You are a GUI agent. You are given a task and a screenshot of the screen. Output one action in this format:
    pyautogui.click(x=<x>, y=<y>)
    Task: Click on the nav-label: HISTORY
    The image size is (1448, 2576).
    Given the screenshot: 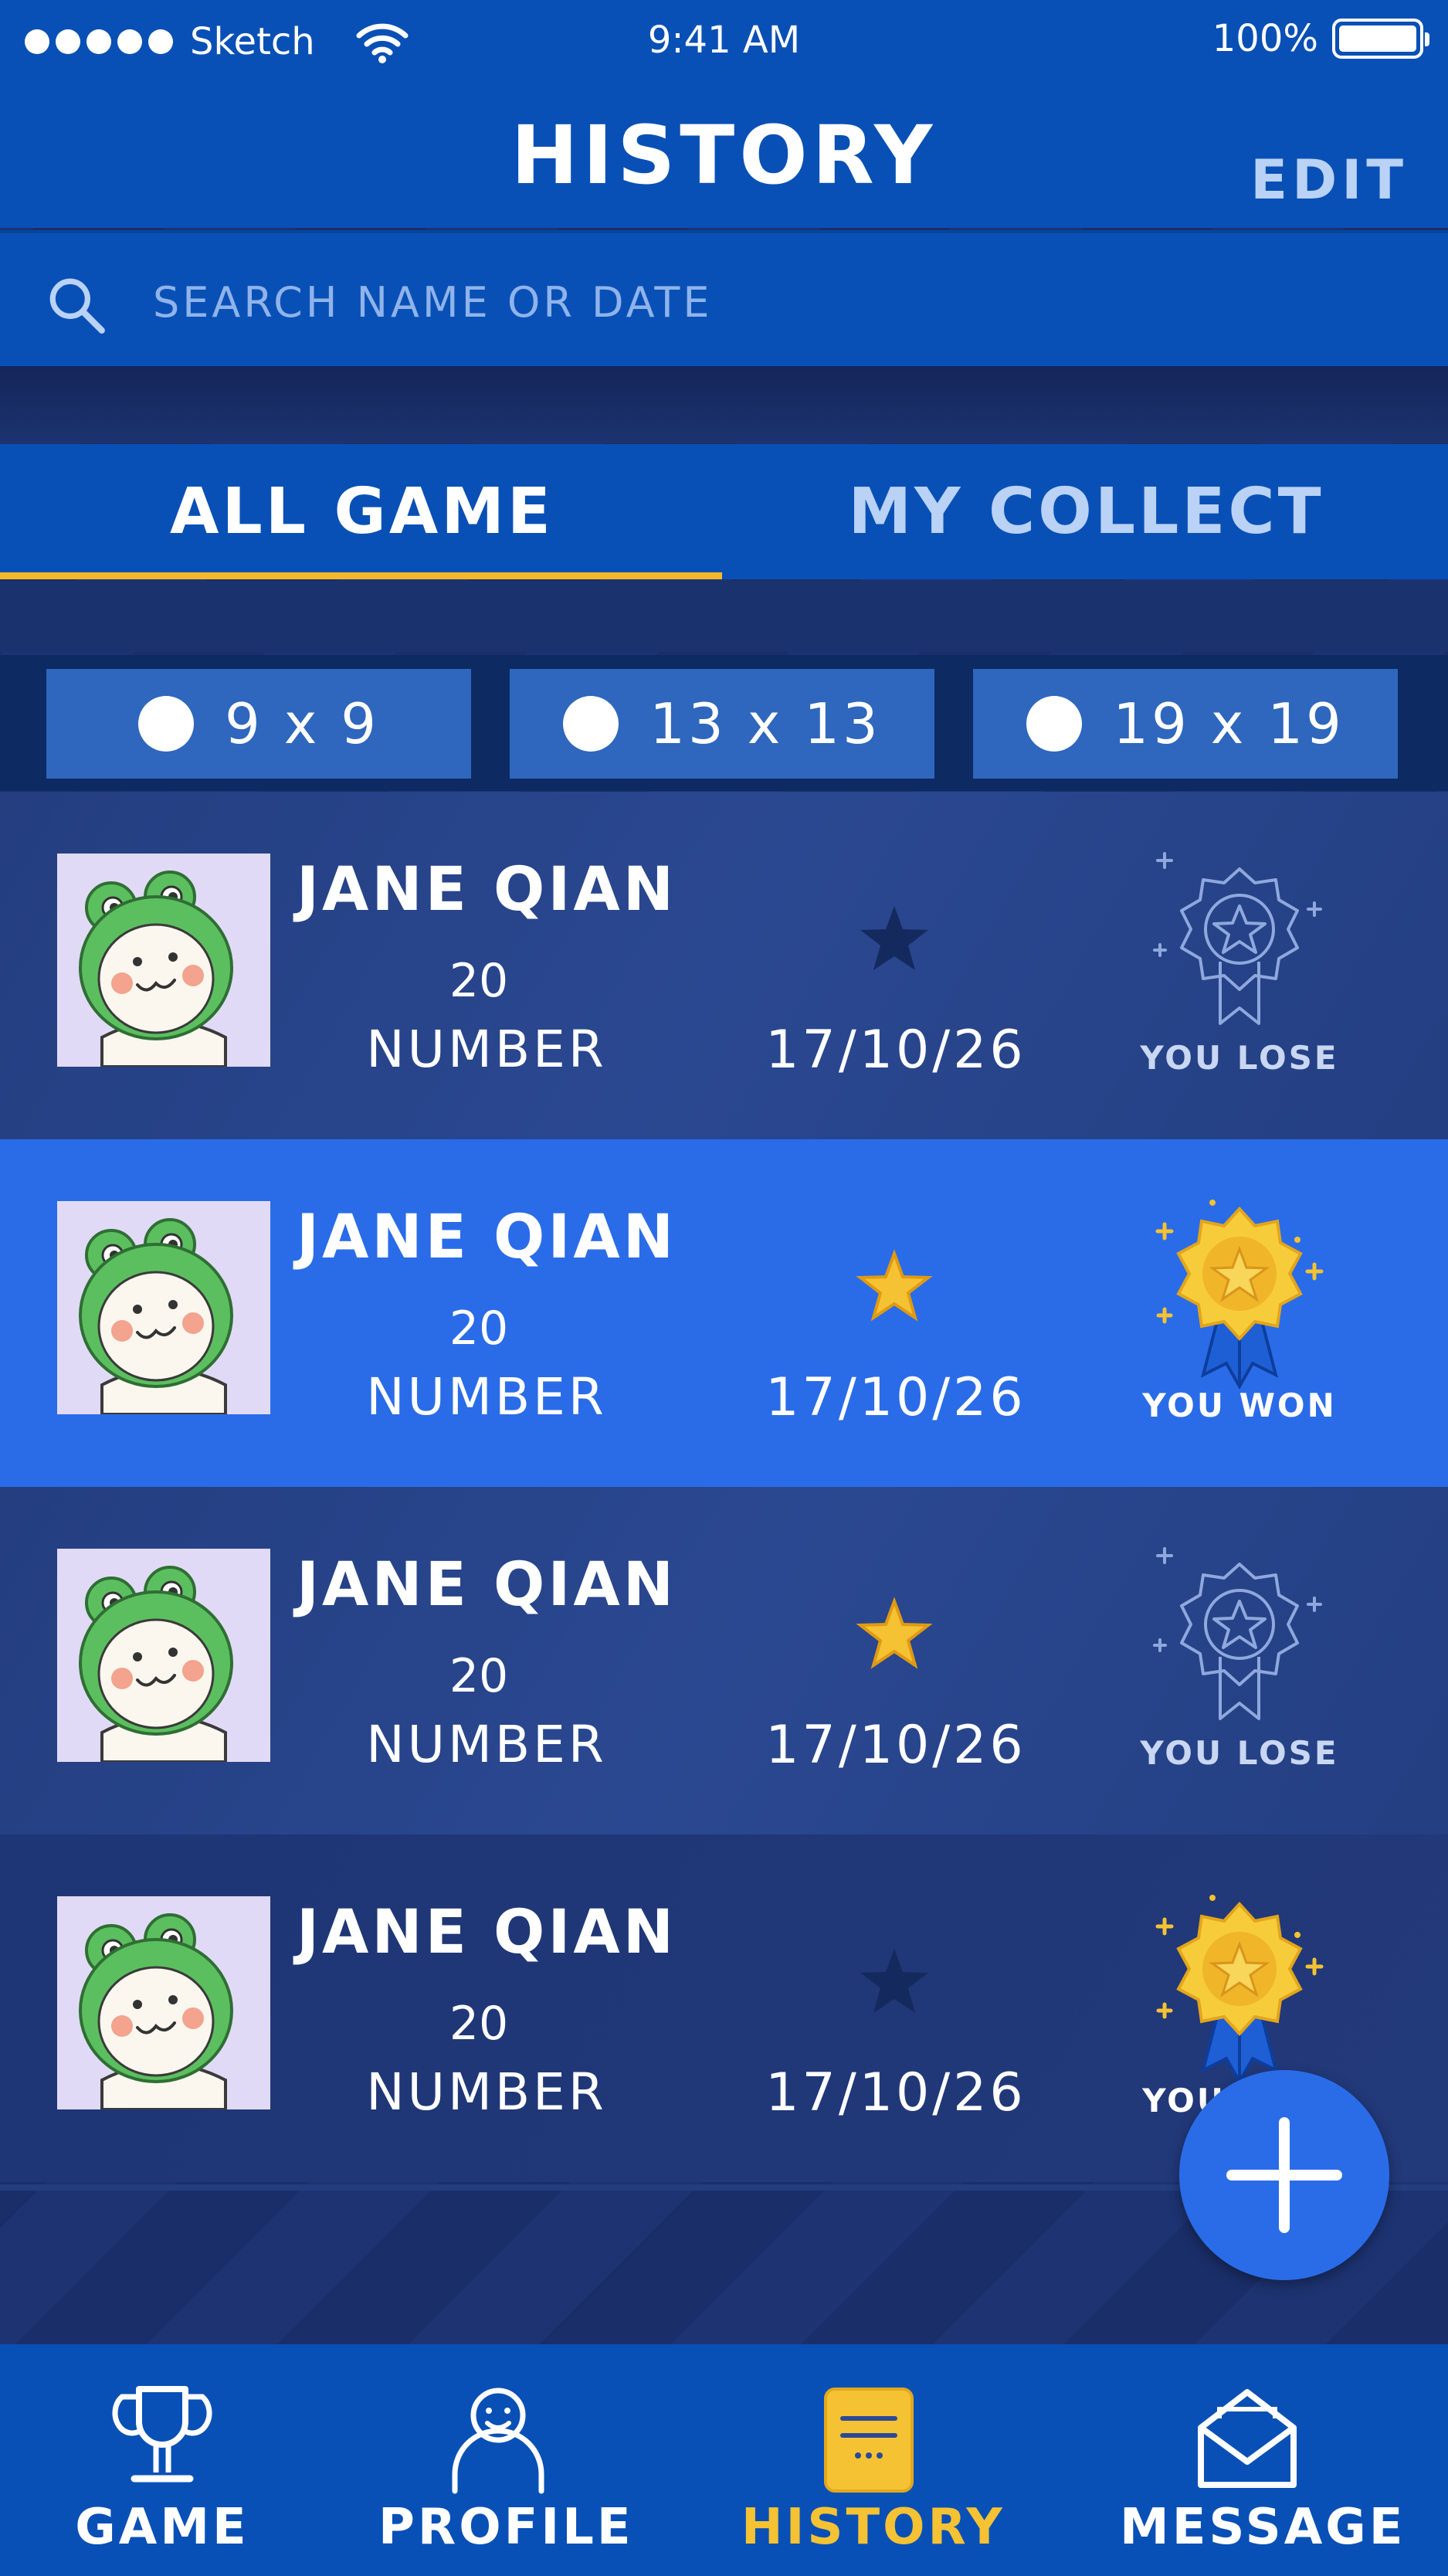 What is the action you would take?
    pyautogui.click(x=873, y=2527)
    